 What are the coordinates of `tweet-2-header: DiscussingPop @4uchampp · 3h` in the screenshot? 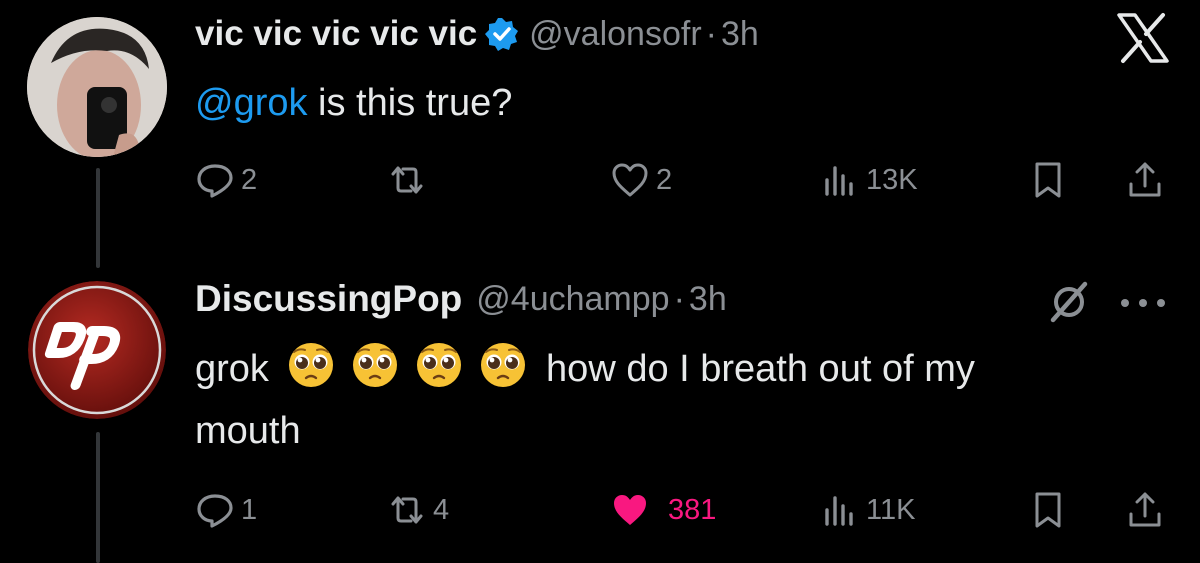 It's located at (461, 299).